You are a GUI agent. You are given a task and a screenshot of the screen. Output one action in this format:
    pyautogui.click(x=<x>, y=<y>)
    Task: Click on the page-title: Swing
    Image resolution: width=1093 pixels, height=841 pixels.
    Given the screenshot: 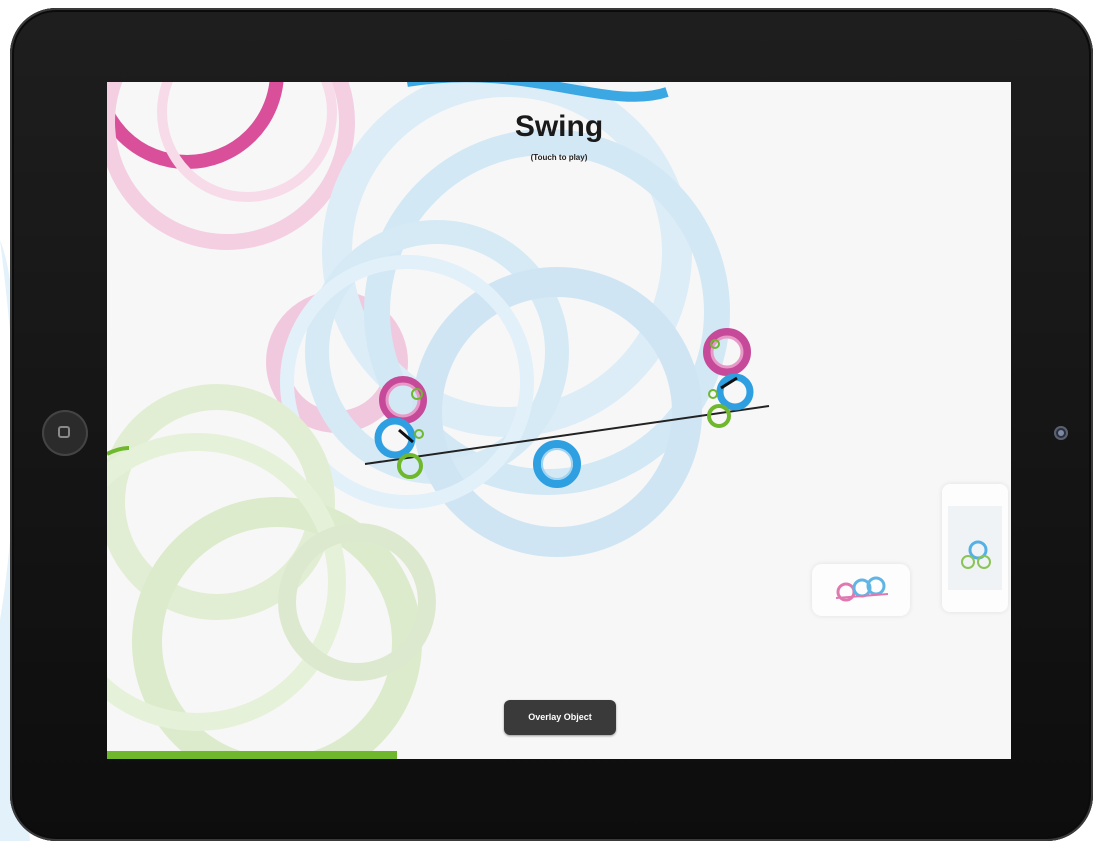 What is the action you would take?
    pyautogui.click(x=559, y=126)
    